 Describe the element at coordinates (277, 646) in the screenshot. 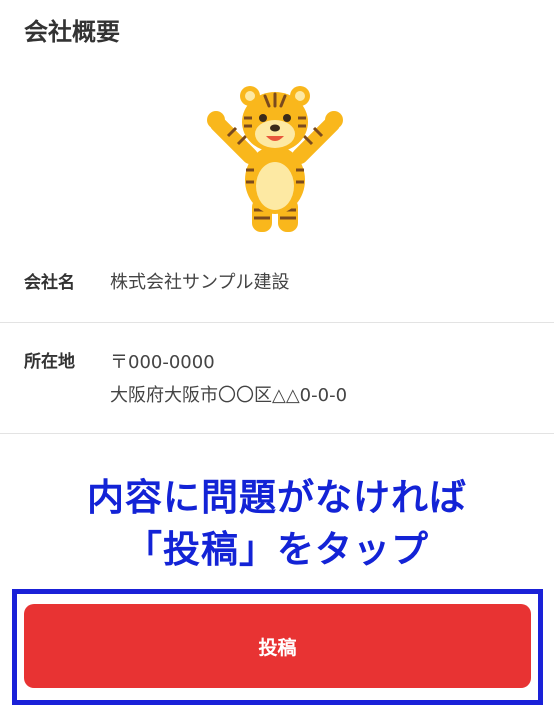

I see `post-button: 投稿` at that location.